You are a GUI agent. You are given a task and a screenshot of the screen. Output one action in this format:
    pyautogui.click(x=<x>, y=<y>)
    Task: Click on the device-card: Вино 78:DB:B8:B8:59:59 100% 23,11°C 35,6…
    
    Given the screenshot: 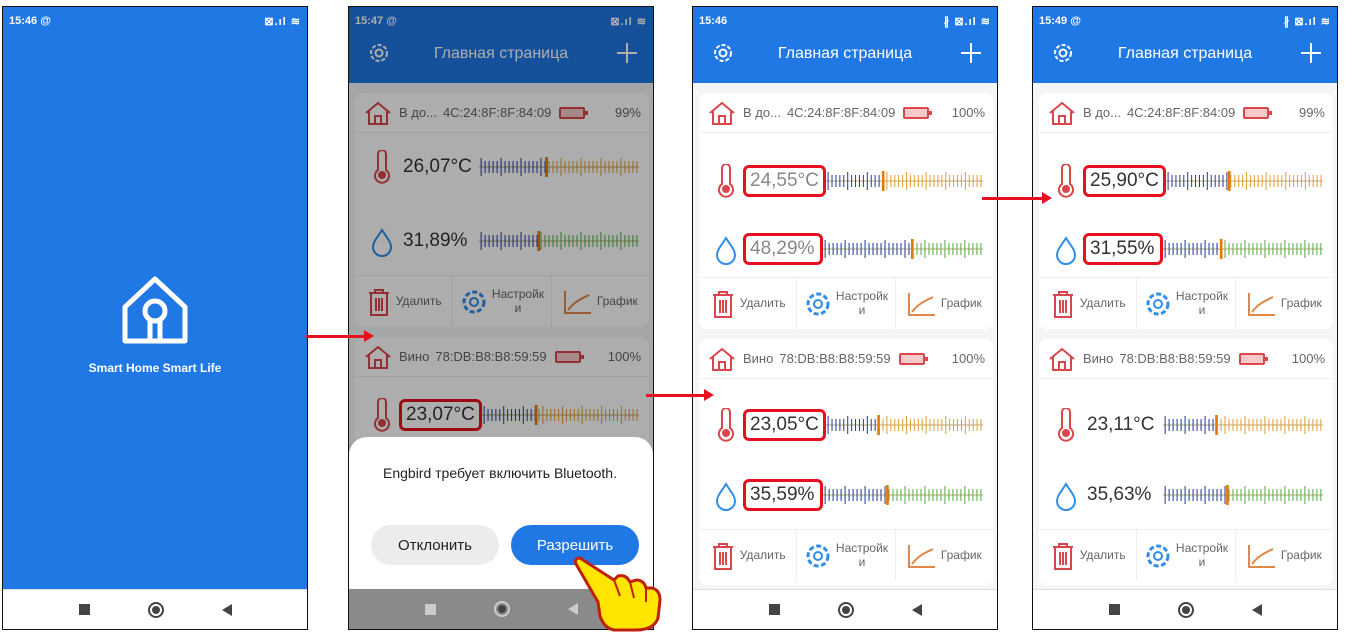 What is the action you would take?
    pyautogui.click(x=1186, y=462)
    